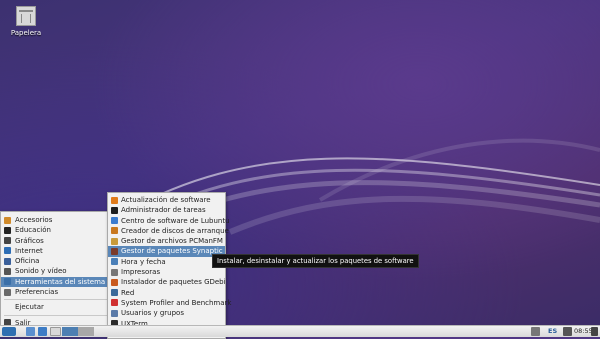  What do you see at coordinates (7, 220) in the screenshot?
I see `accessories-icon` at bounding box center [7, 220].